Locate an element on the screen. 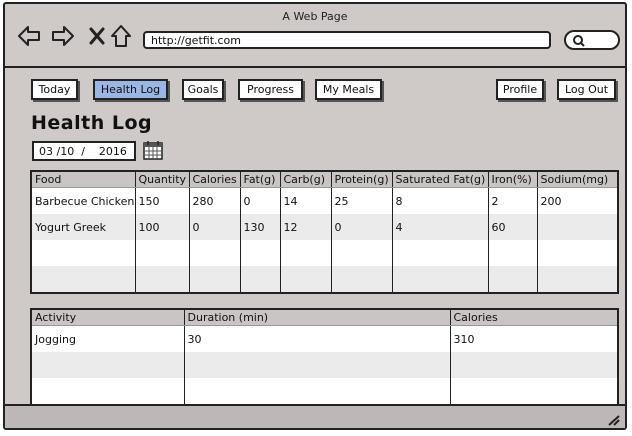 The width and height of the screenshot is (632, 436). browser-toolbar: A Web Page http://getfit.com is located at coordinates (315, 36).